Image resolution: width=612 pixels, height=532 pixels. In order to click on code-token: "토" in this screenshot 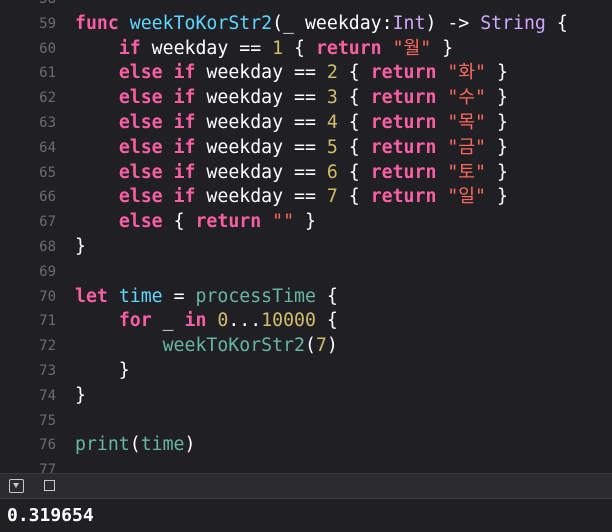, I will do `click(466, 172)`.